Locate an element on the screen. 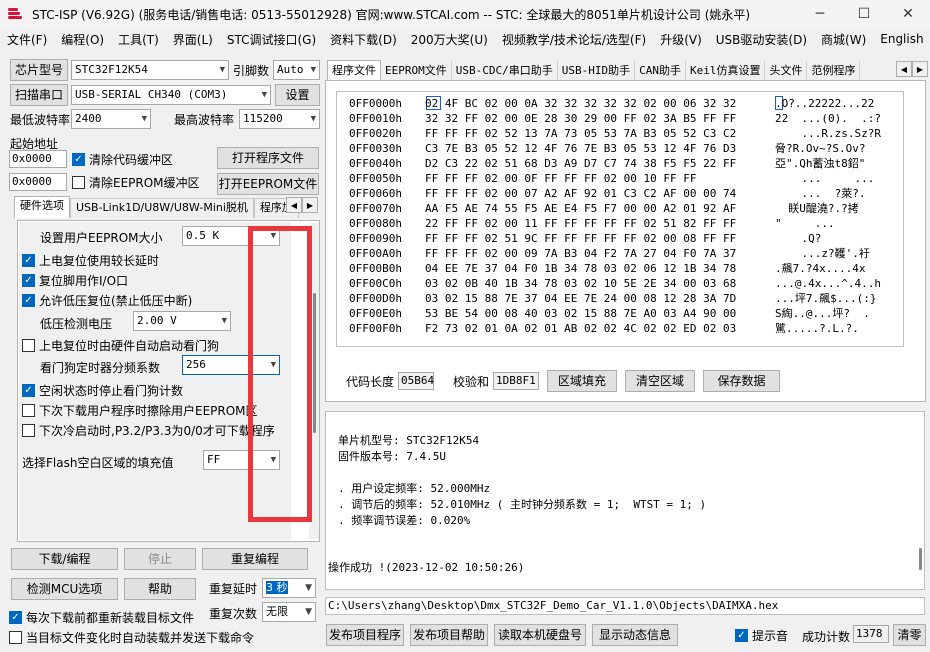 The image size is (930, 652). menu-video: 视频教学/技术论坛/选型(F) is located at coordinates (574, 39).